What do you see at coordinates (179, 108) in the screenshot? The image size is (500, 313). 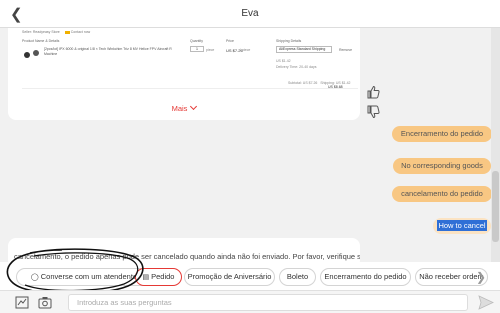 I see `mais-label: Mais` at bounding box center [179, 108].